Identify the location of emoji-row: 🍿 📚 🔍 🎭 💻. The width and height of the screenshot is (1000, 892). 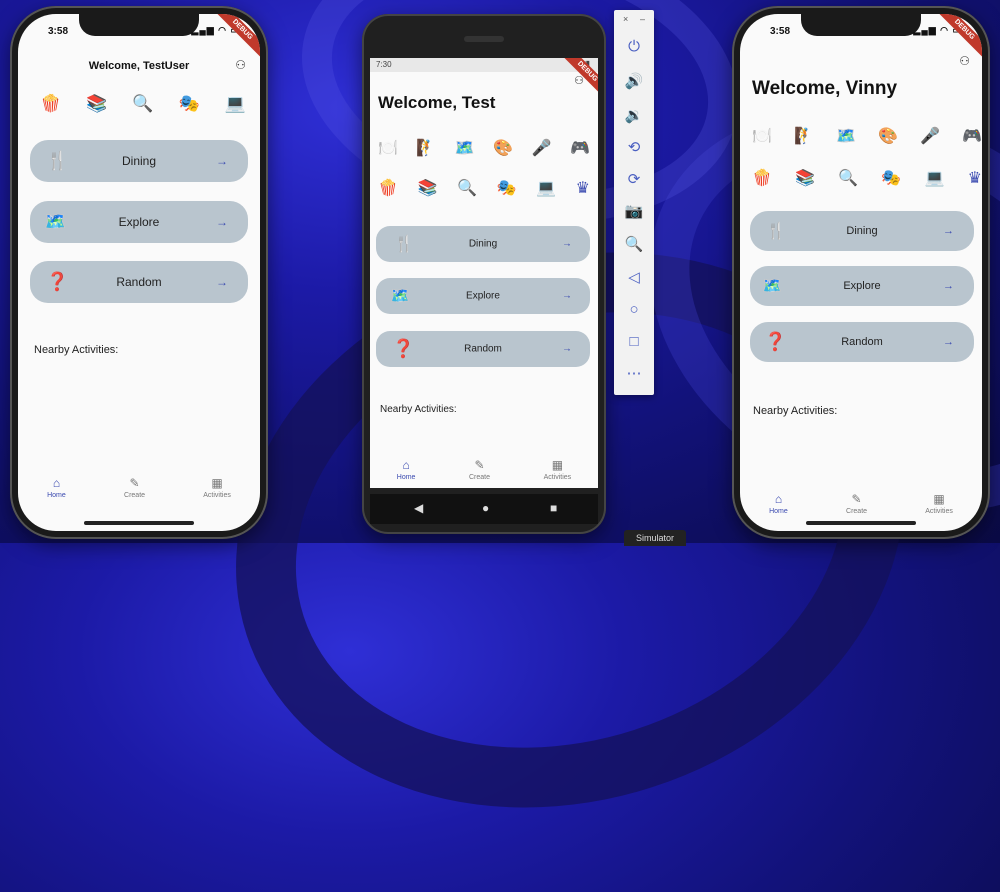
(143, 104).